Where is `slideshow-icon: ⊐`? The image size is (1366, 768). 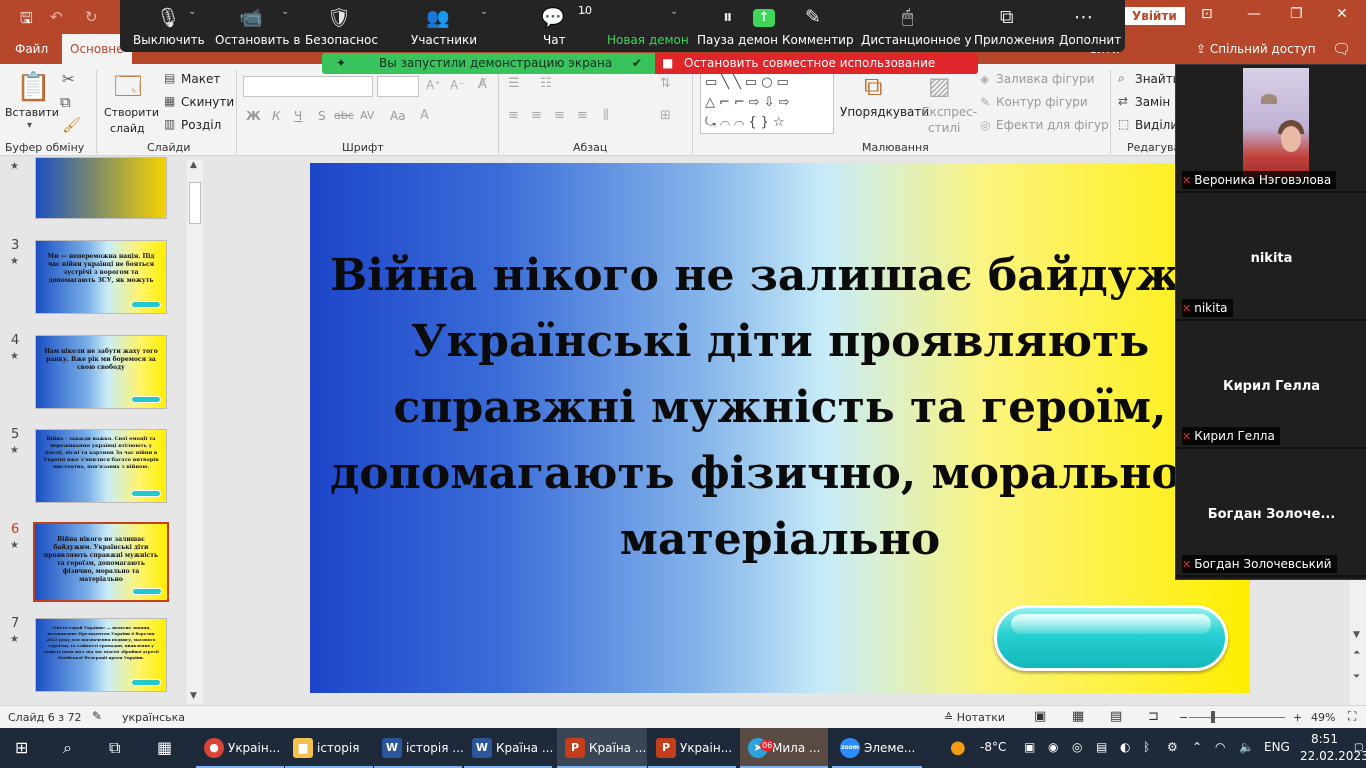 slideshow-icon: ⊐ is located at coordinates (1153, 716).